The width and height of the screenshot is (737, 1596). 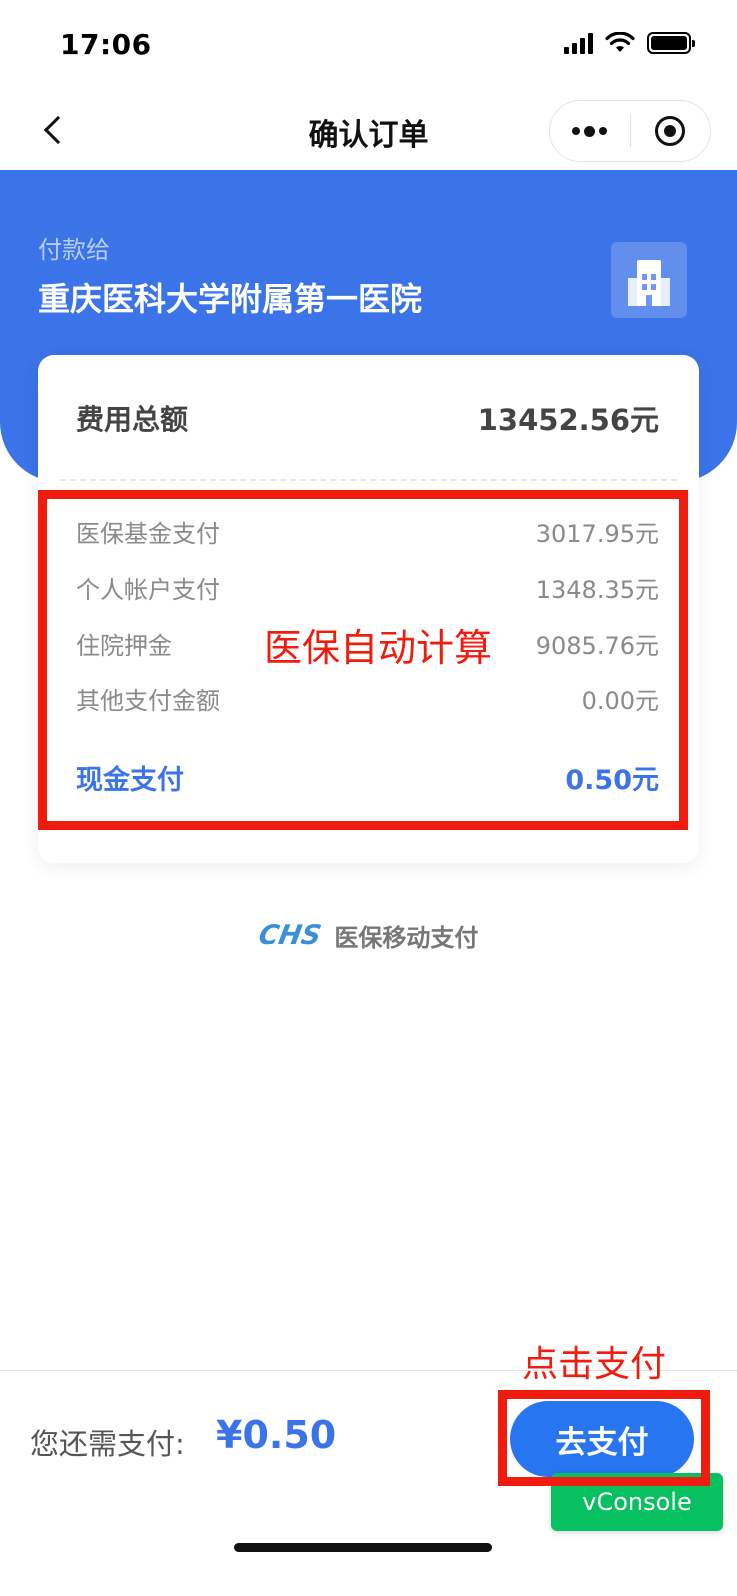 I want to click on amount-due-value: ¥0.50, so click(x=276, y=1435).